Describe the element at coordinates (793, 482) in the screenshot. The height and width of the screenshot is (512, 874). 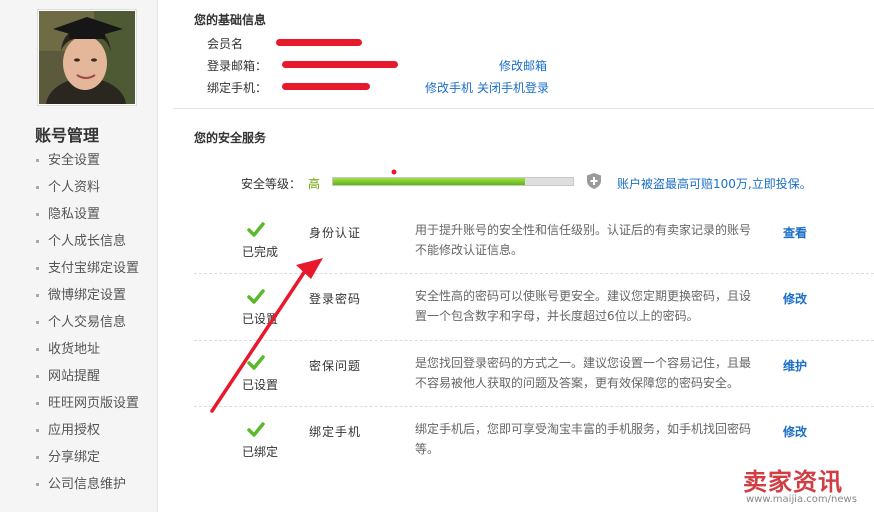
I see `watermark-logo: 卖家资讯` at that location.